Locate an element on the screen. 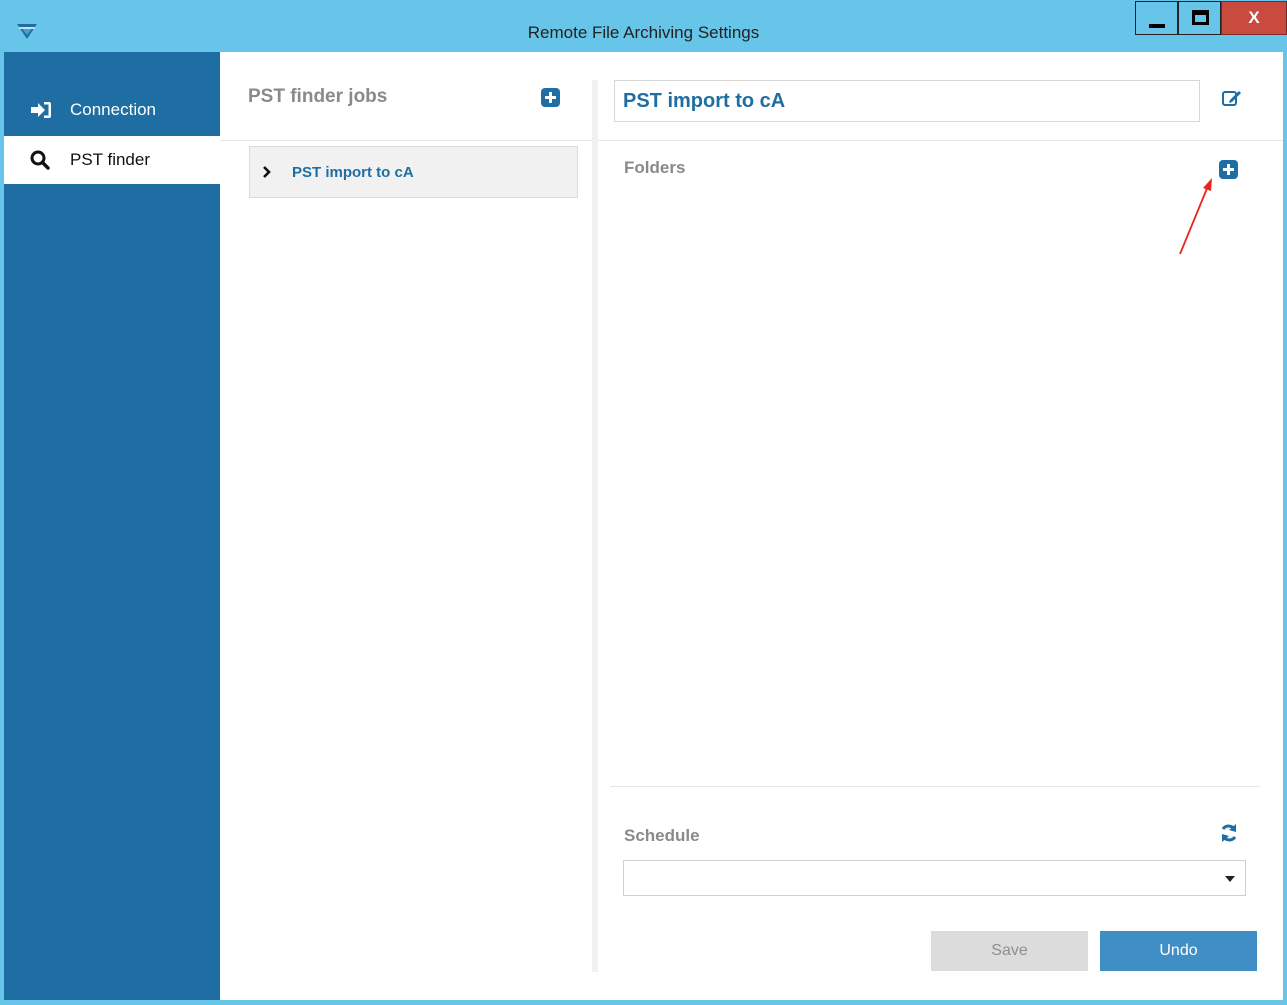 This screenshot has width=1287, height=1005. sidebar-item-connection: Connection is located at coordinates (112, 110).